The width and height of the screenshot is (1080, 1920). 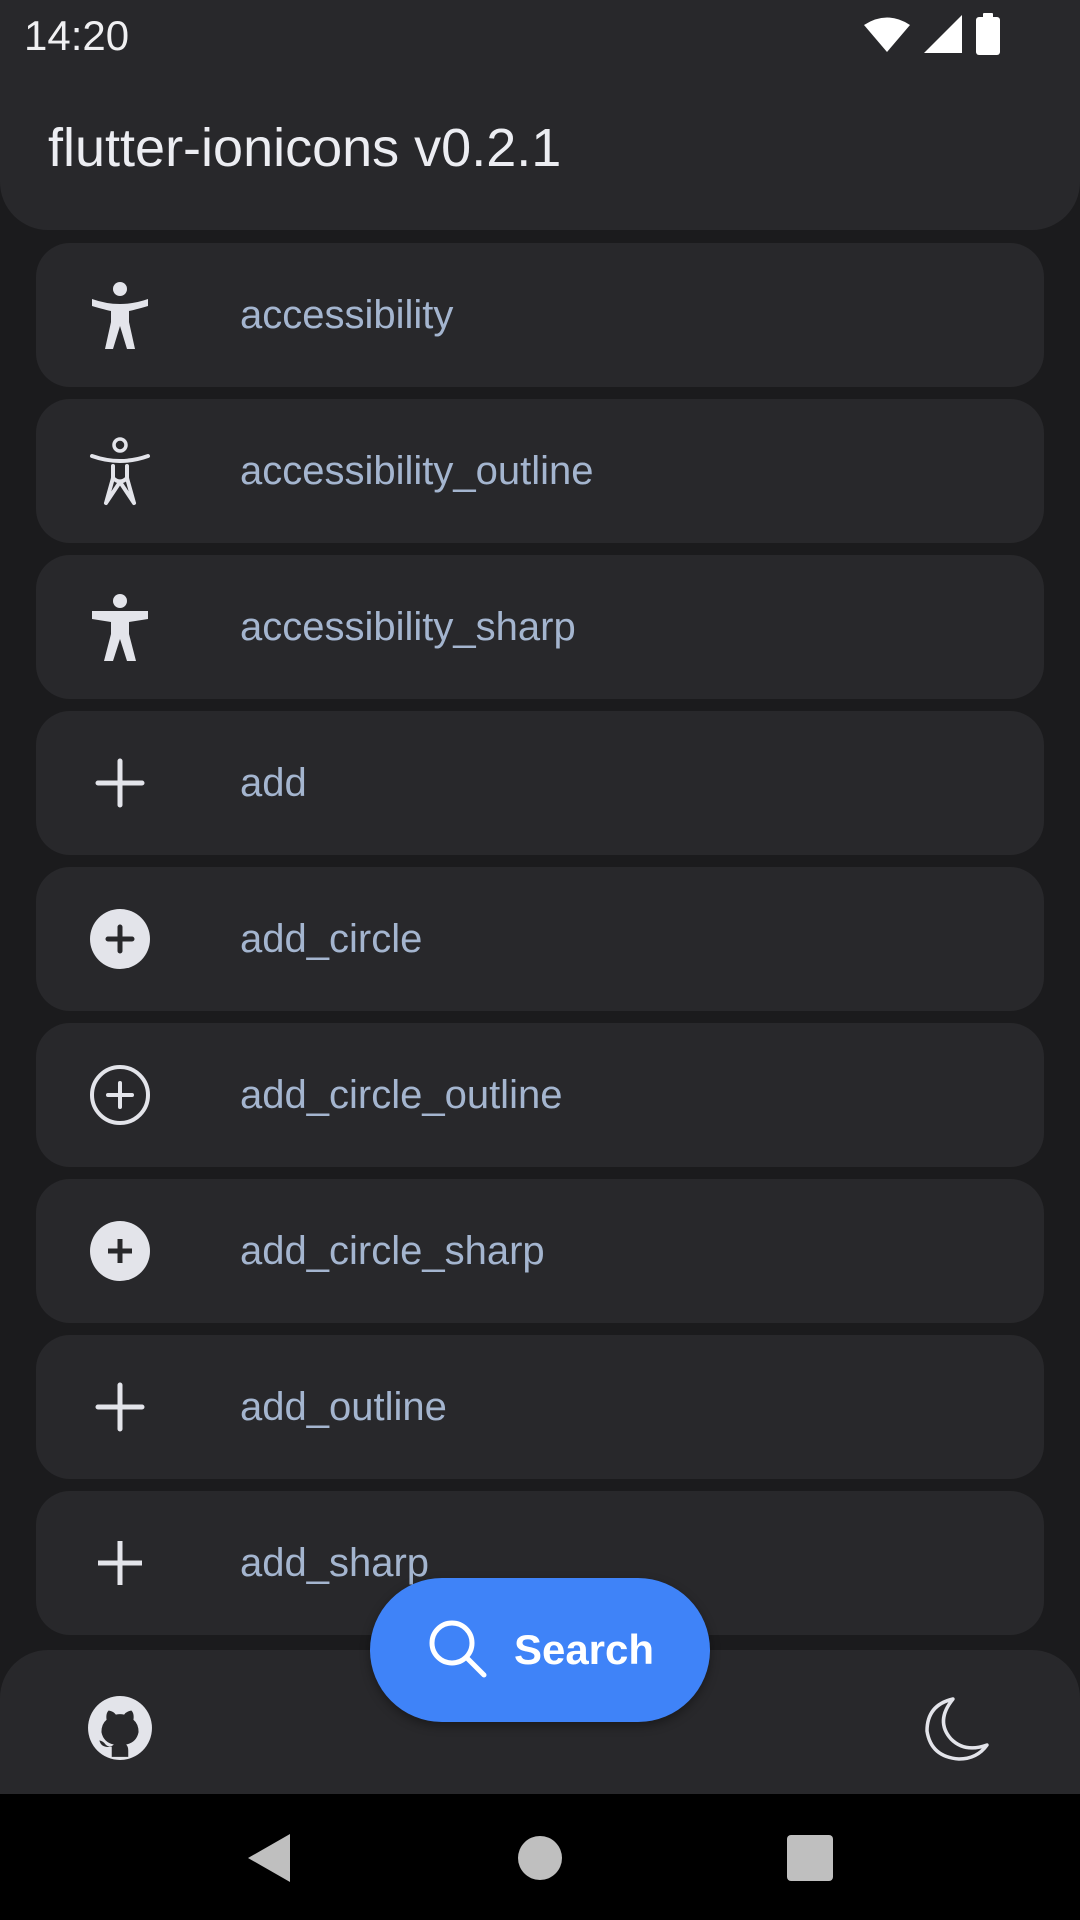 I want to click on list-item: accessibility_outline, so click(x=540, y=471).